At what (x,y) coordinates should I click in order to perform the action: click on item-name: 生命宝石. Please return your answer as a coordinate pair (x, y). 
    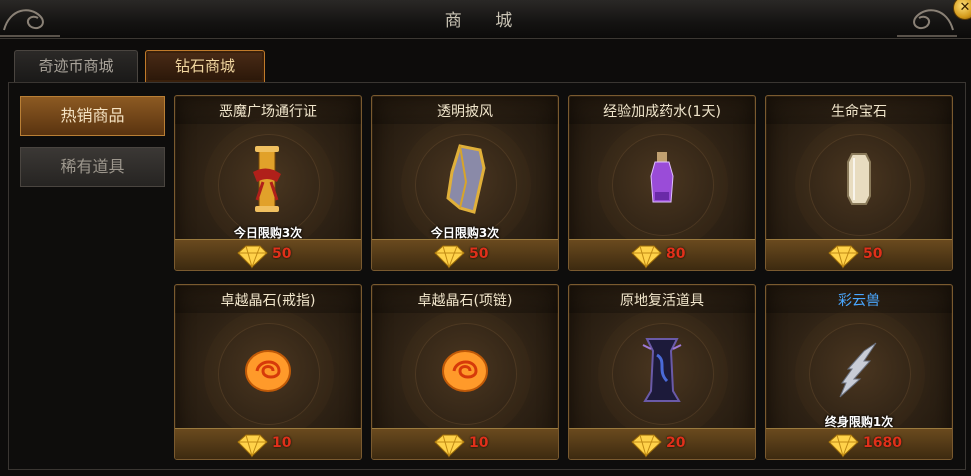
    Looking at the image, I should click on (859, 112).